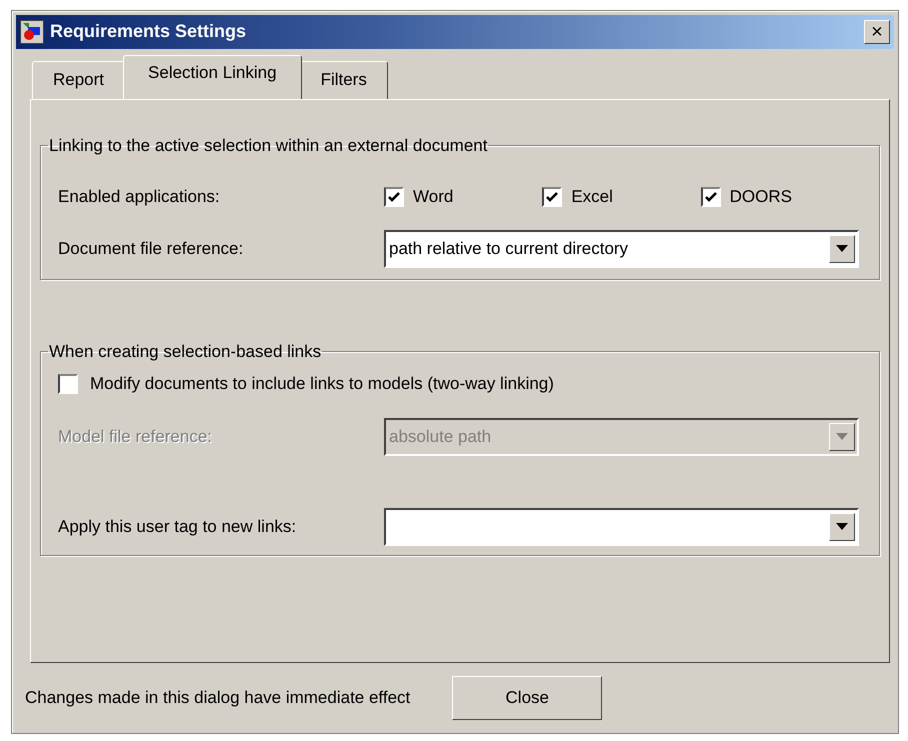  I want to click on app-icon, so click(32, 32).